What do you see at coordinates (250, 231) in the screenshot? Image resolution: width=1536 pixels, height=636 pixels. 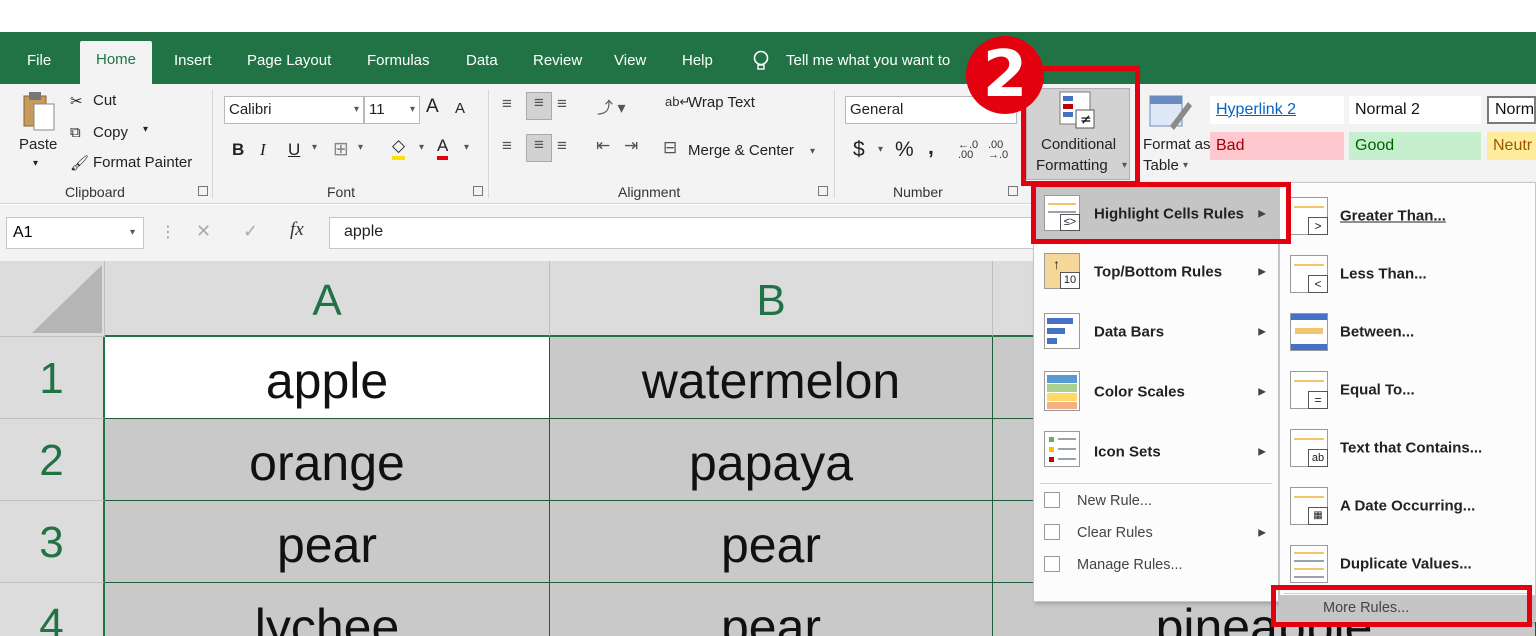 I see `confirm-entry-icon: ✓` at bounding box center [250, 231].